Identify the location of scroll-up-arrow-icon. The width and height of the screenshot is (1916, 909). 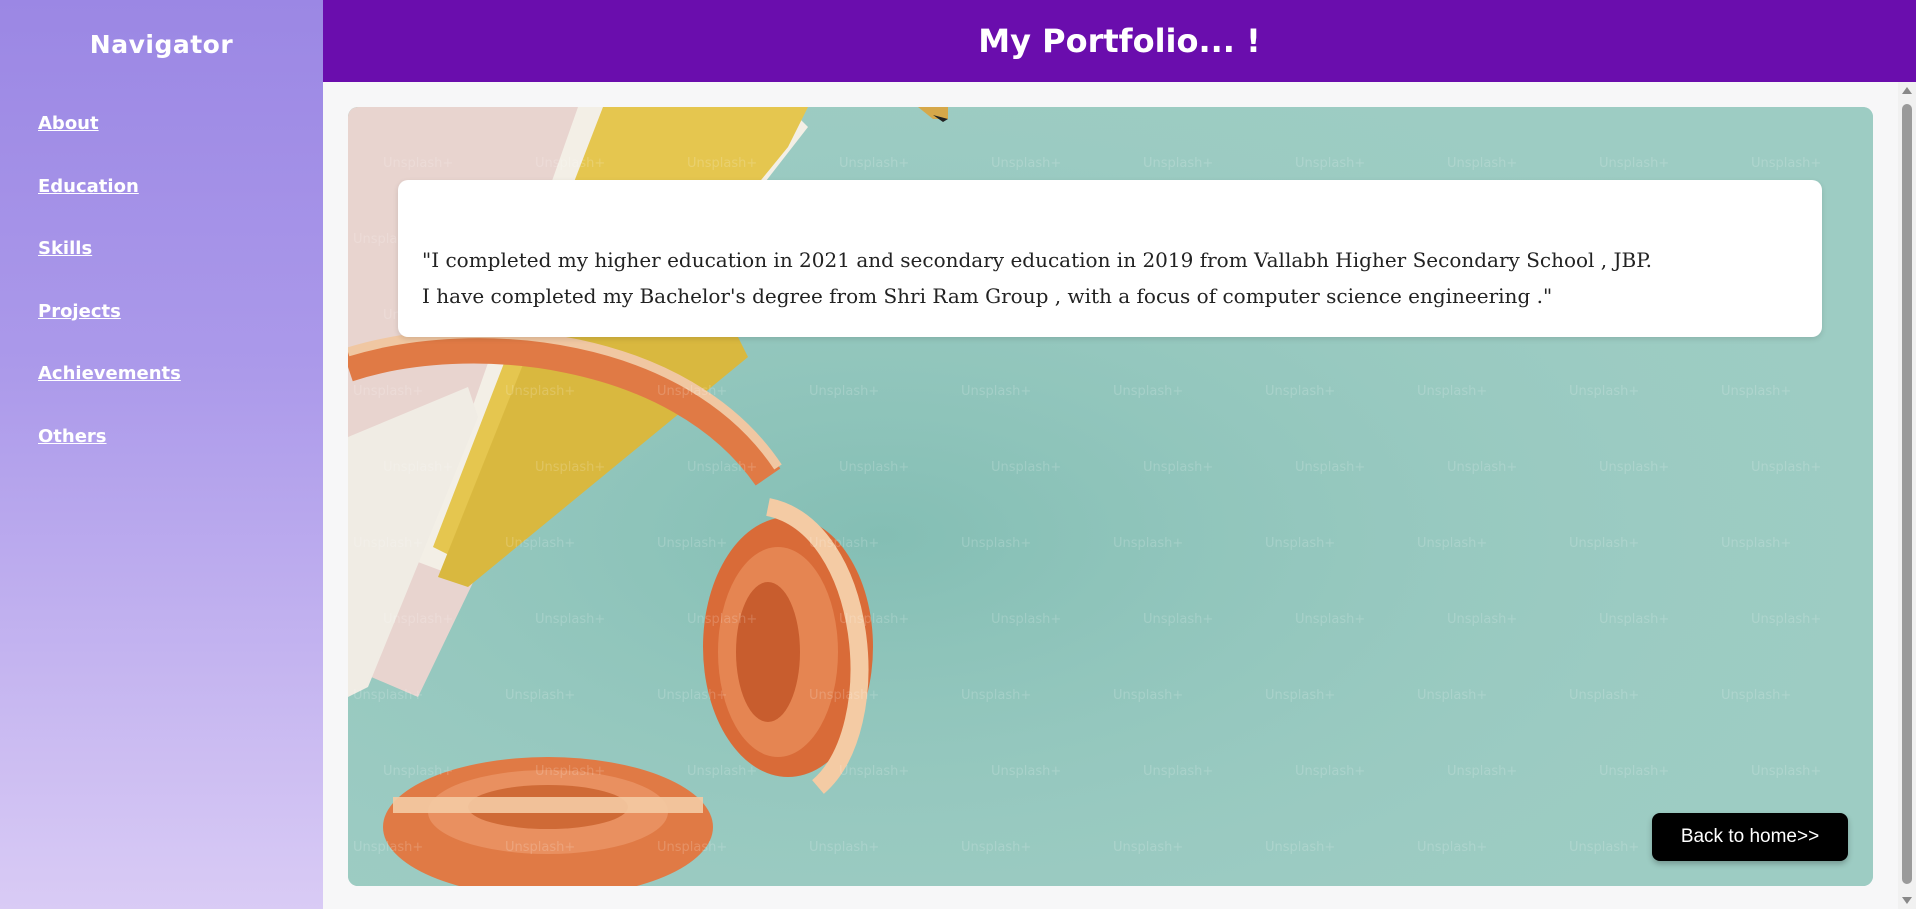
(1907, 90).